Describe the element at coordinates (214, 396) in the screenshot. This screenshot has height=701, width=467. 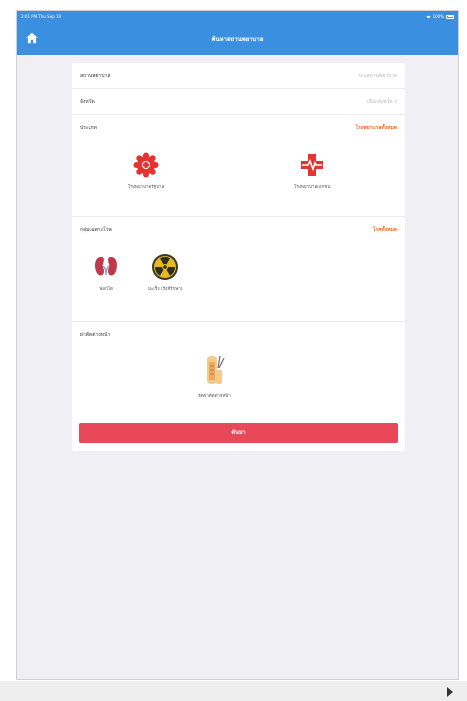
I see `surgery-label: จัดผ่าตัดต่างหน้า` at that location.